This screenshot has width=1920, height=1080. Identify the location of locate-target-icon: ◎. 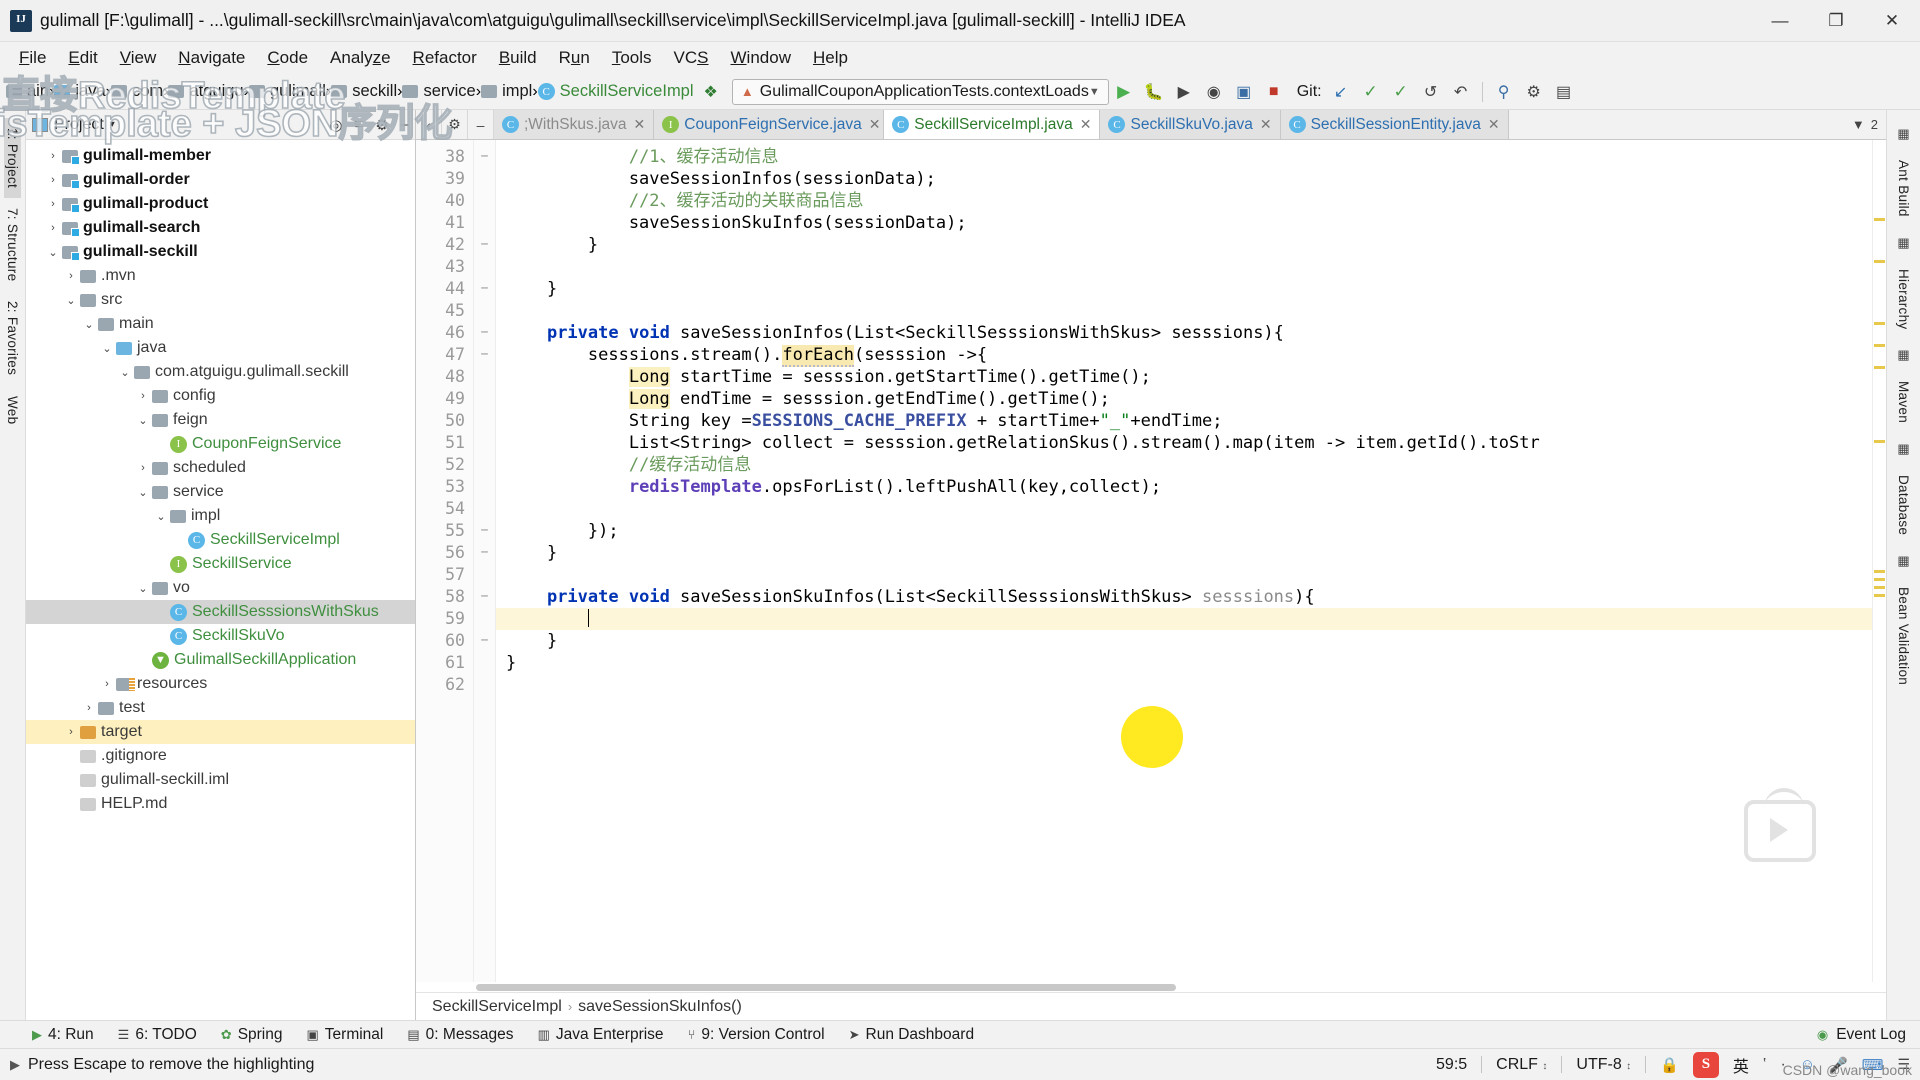
(335, 125).